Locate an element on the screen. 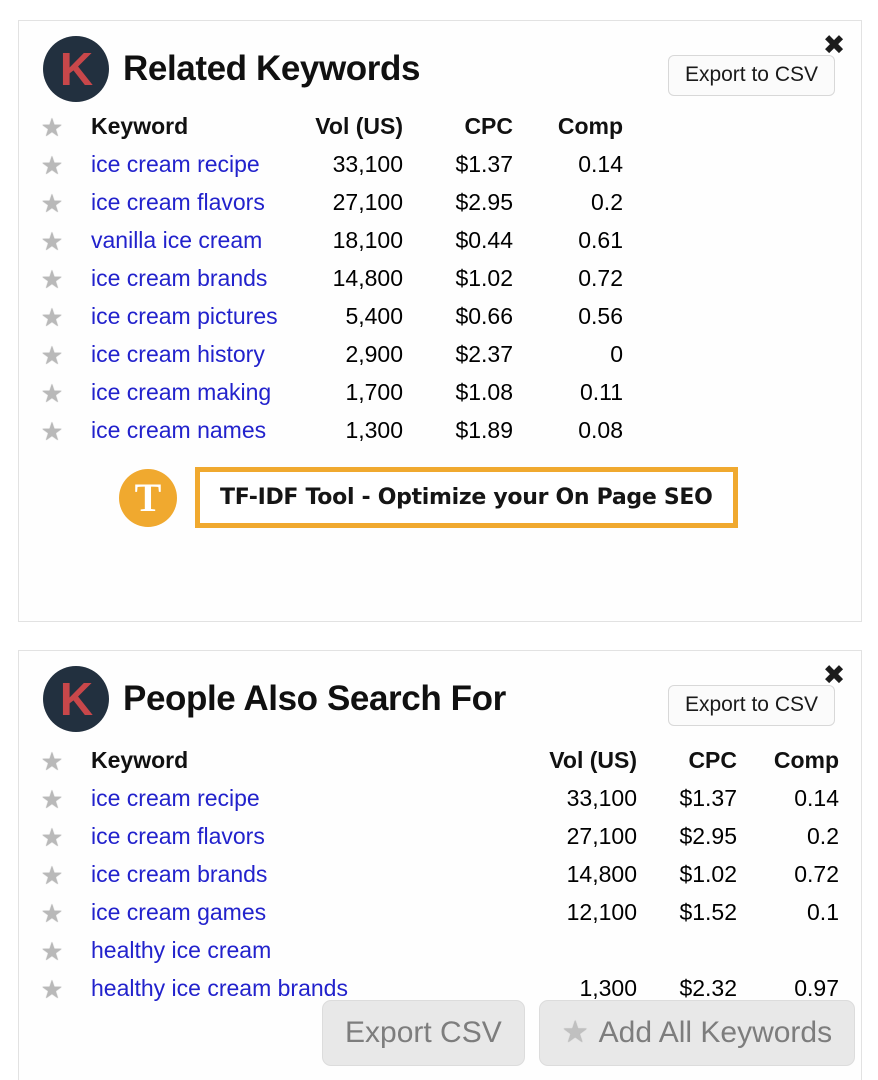 The width and height of the screenshot is (878, 1080). export-csv-button: Export CSV is located at coordinates (423, 1033).